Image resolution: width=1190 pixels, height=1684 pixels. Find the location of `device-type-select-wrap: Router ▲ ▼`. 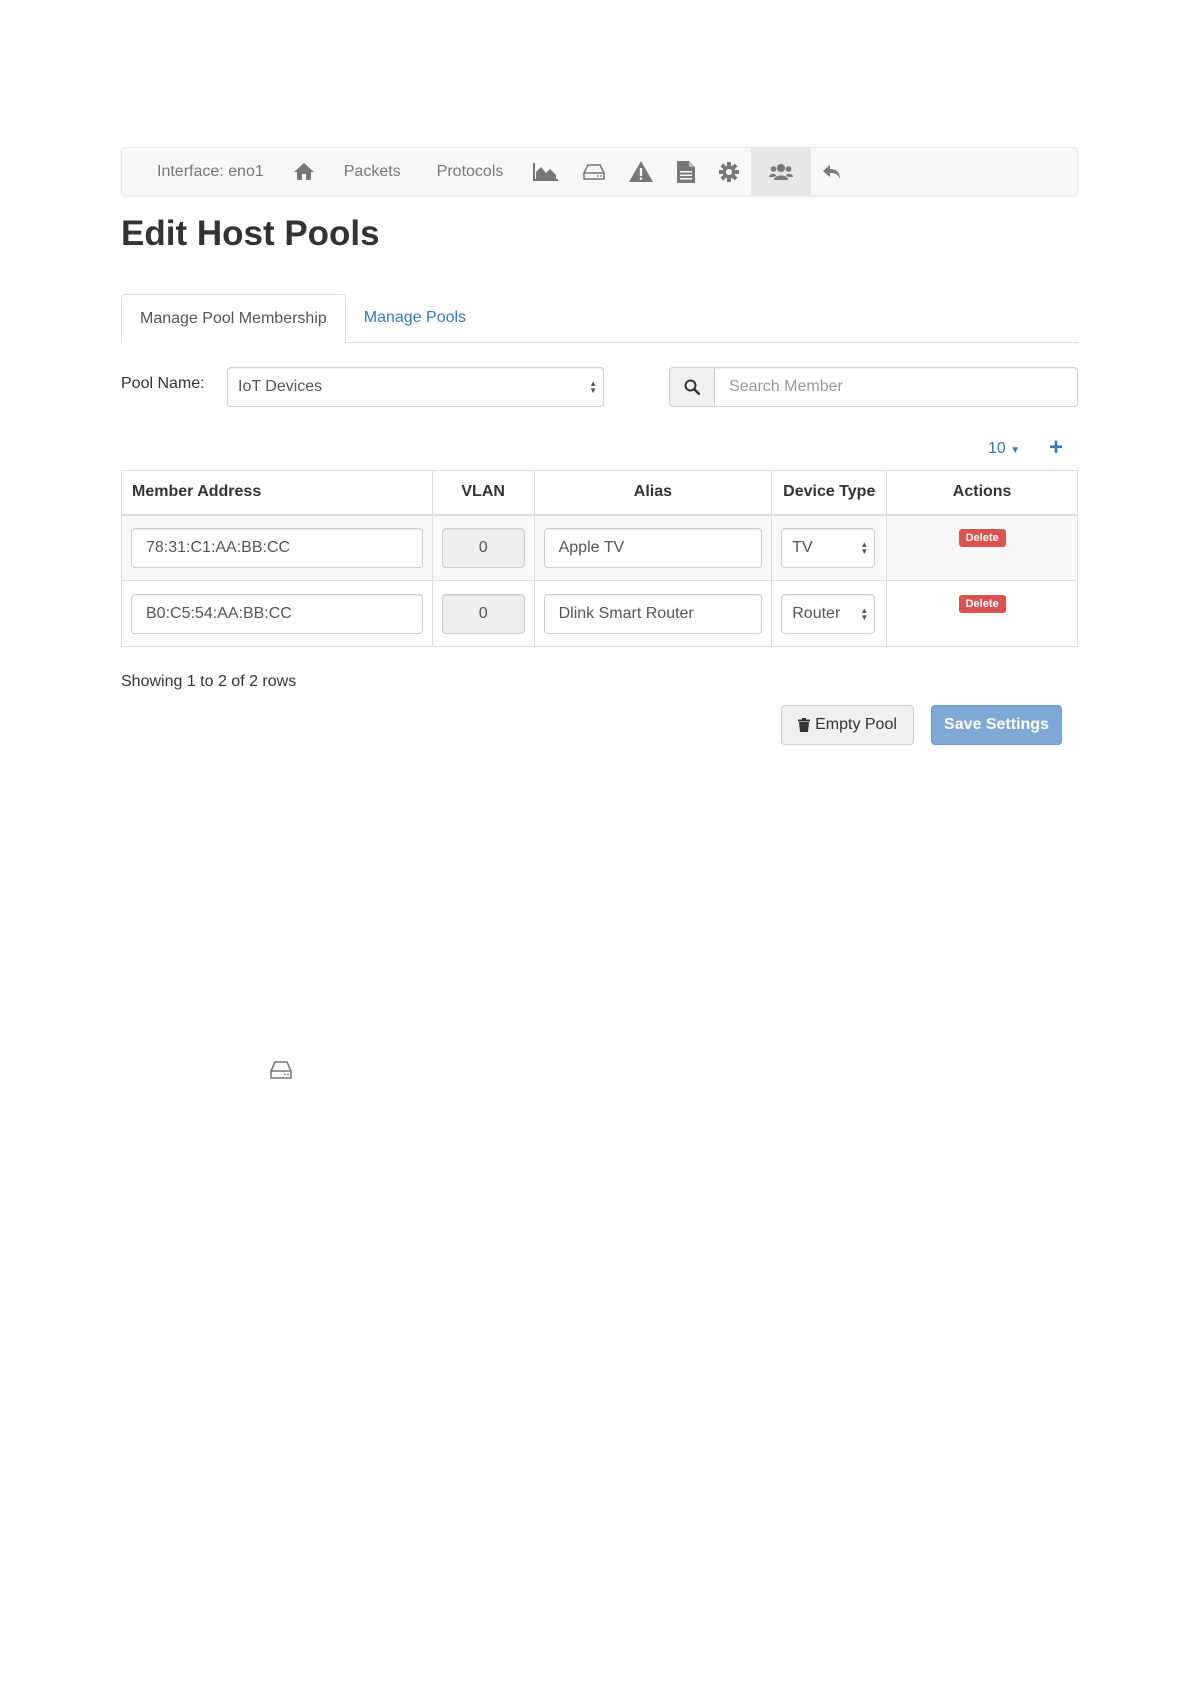

device-type-select-wrap: Router ▲ ▼ is located at coordinates (828, 613).